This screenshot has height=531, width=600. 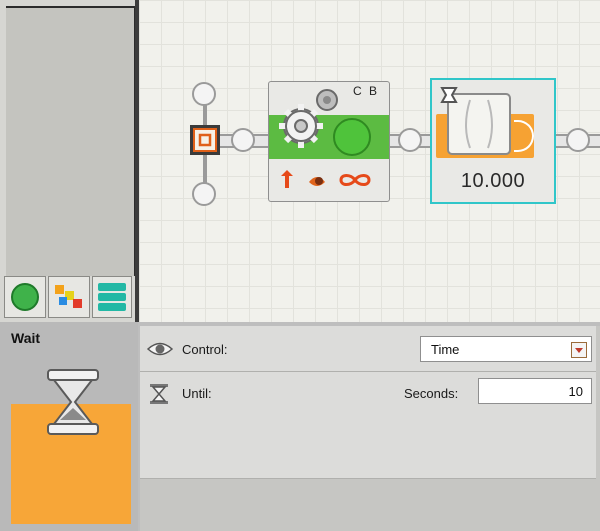 What do you see at coordinates (535, 391) in the screenshot?
I see `seconds-input: 10` at bounding box center [535, 391].